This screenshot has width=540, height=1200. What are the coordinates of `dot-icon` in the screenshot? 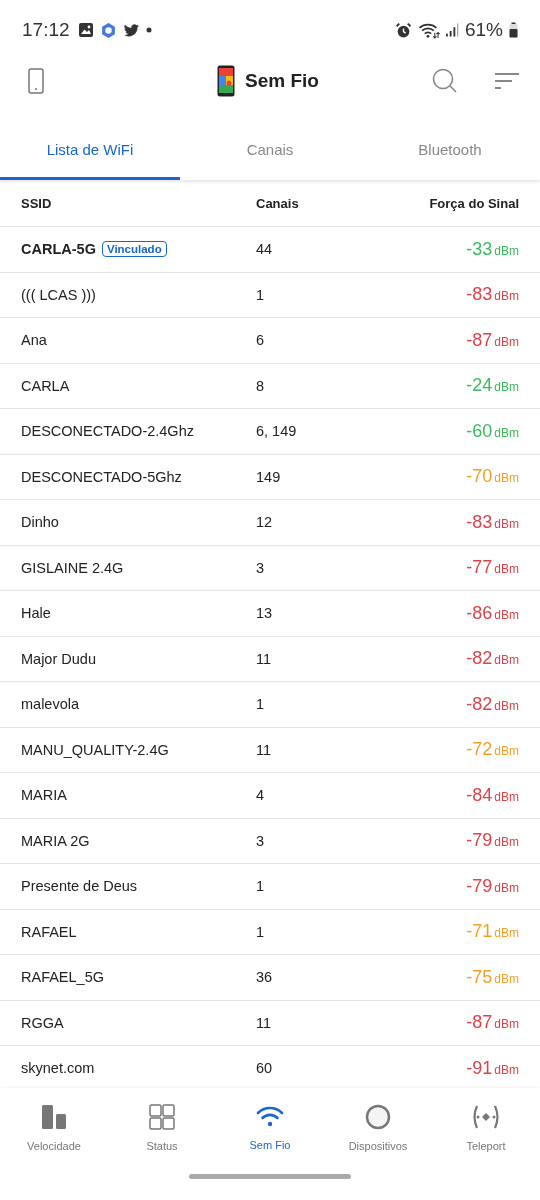 It's located at (148, 30).